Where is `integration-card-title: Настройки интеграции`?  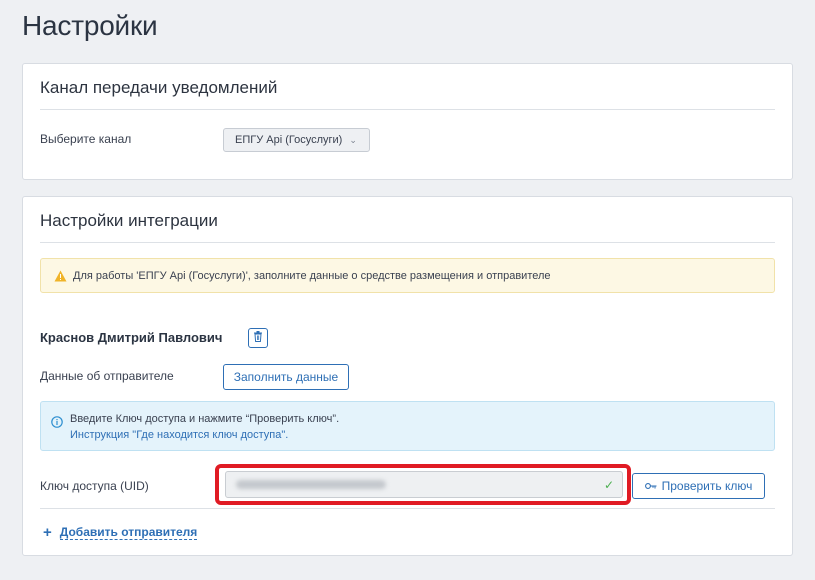 integration-card-title: Настройки интеграции is located at coordinates (129, 220).